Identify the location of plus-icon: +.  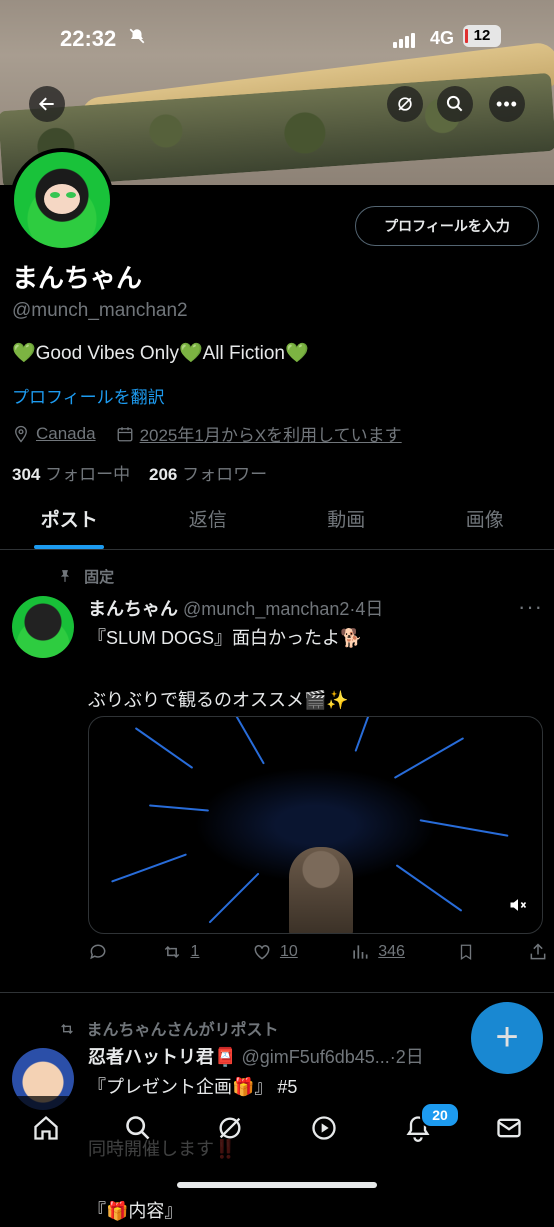
(506, 1037).